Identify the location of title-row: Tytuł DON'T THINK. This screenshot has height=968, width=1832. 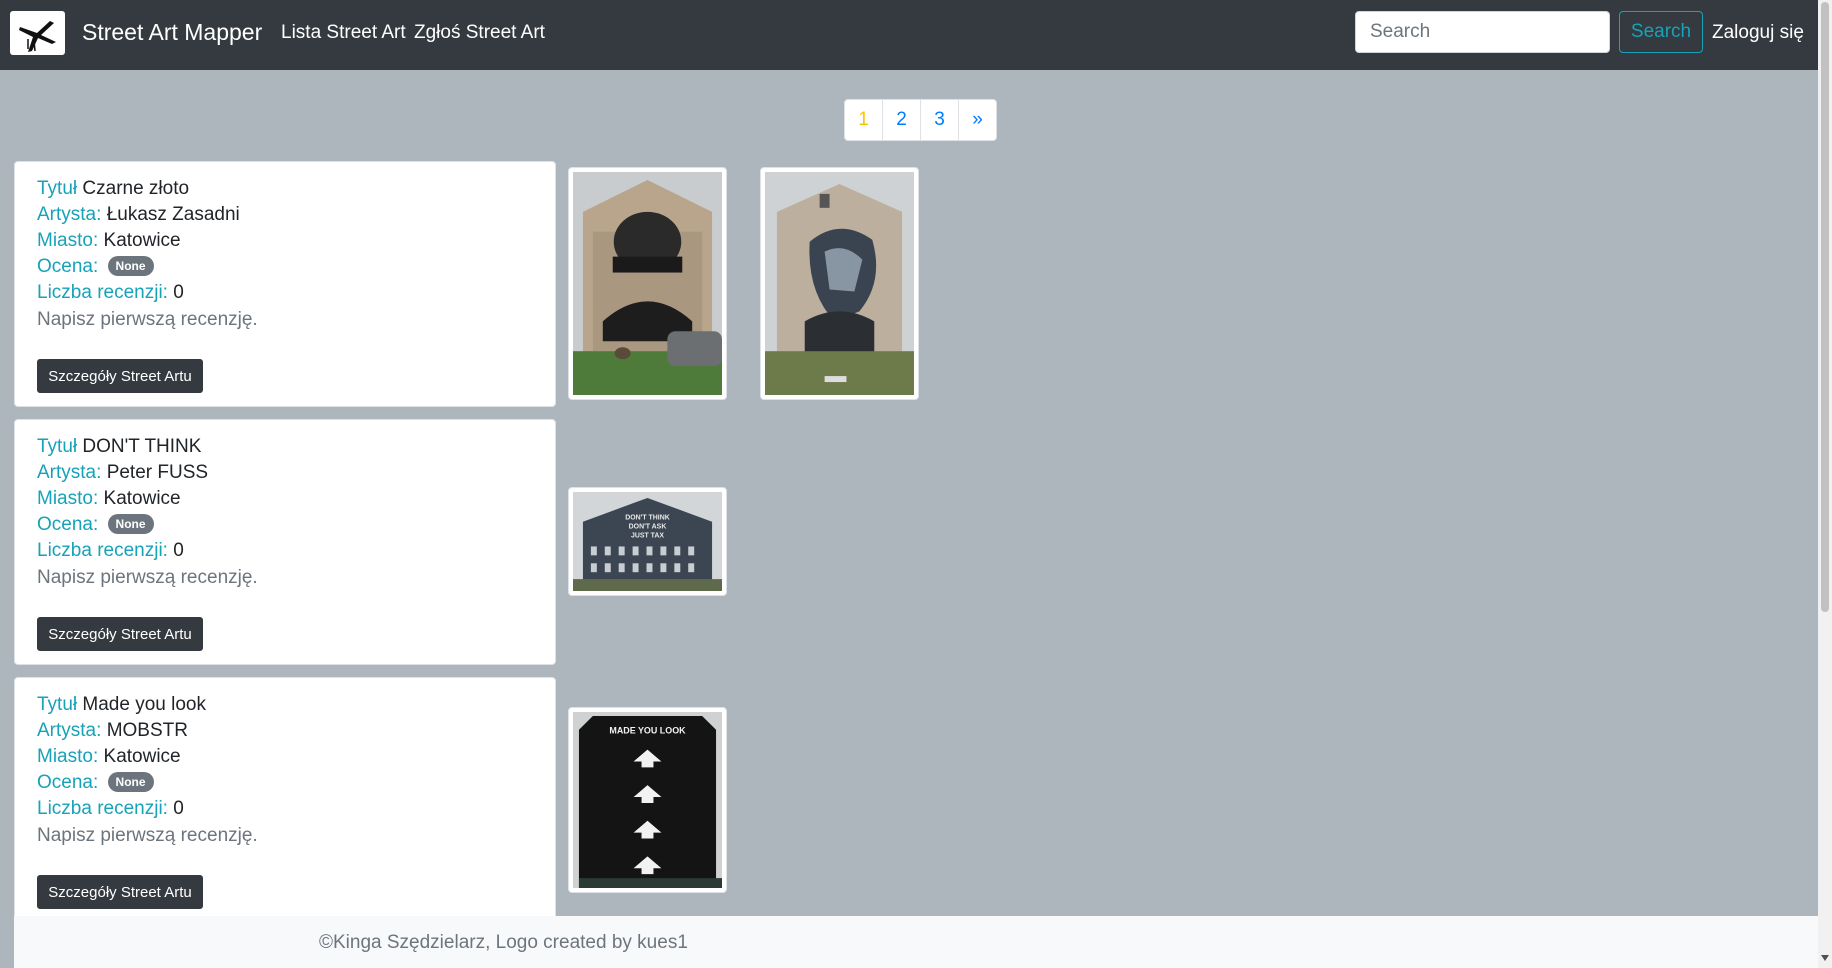
(119, 447).